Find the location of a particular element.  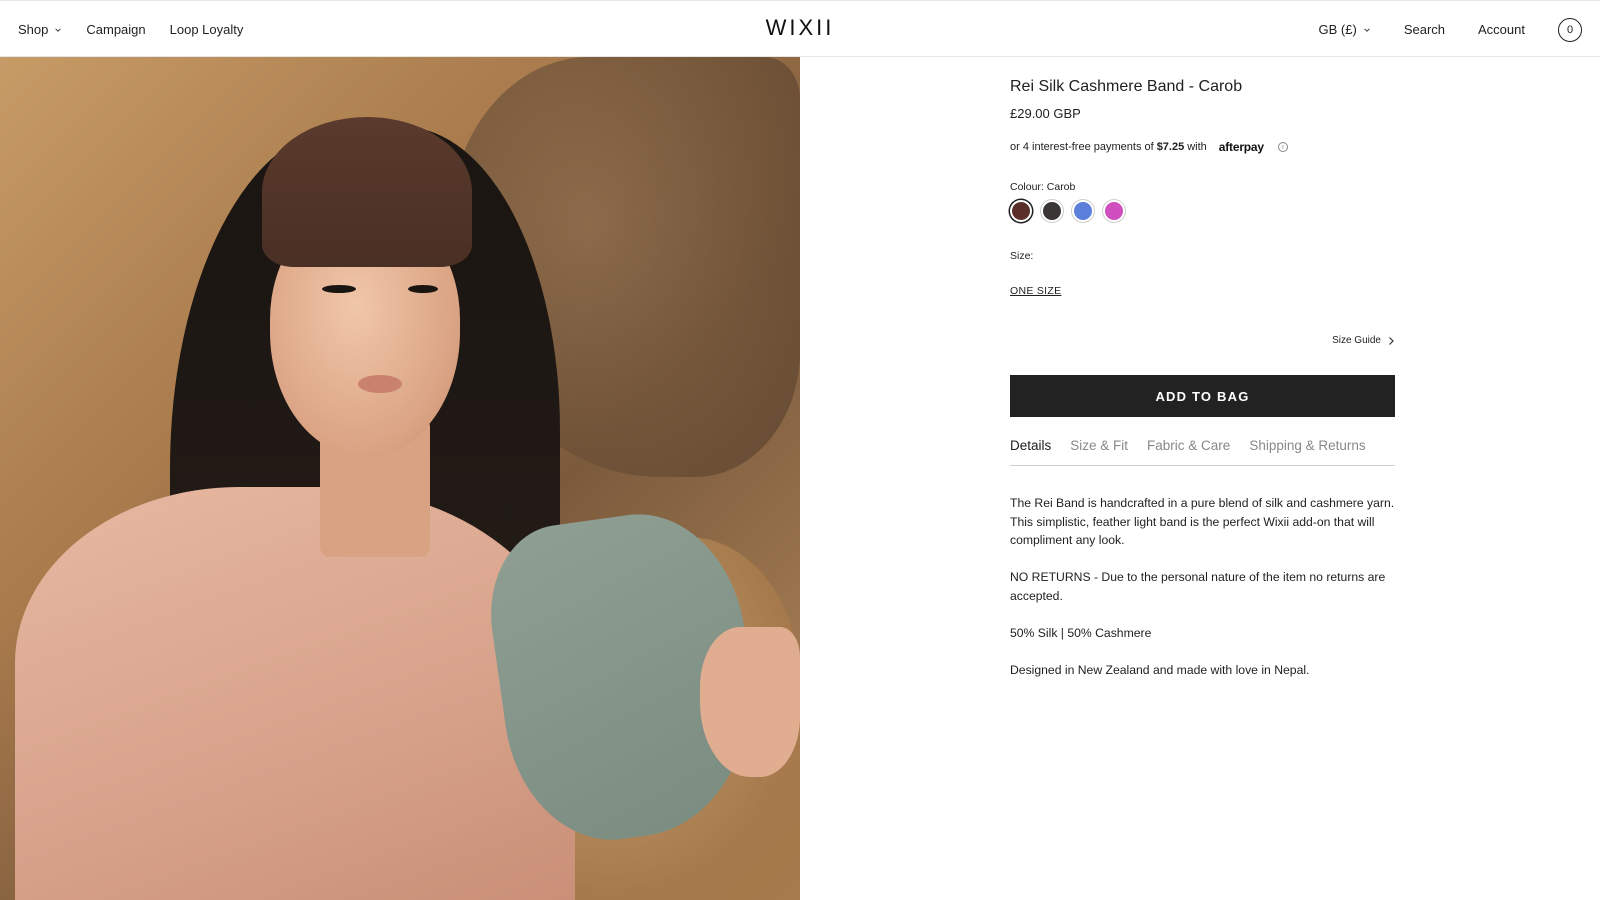

colour-swatches is located at coordinates (1067, 211).